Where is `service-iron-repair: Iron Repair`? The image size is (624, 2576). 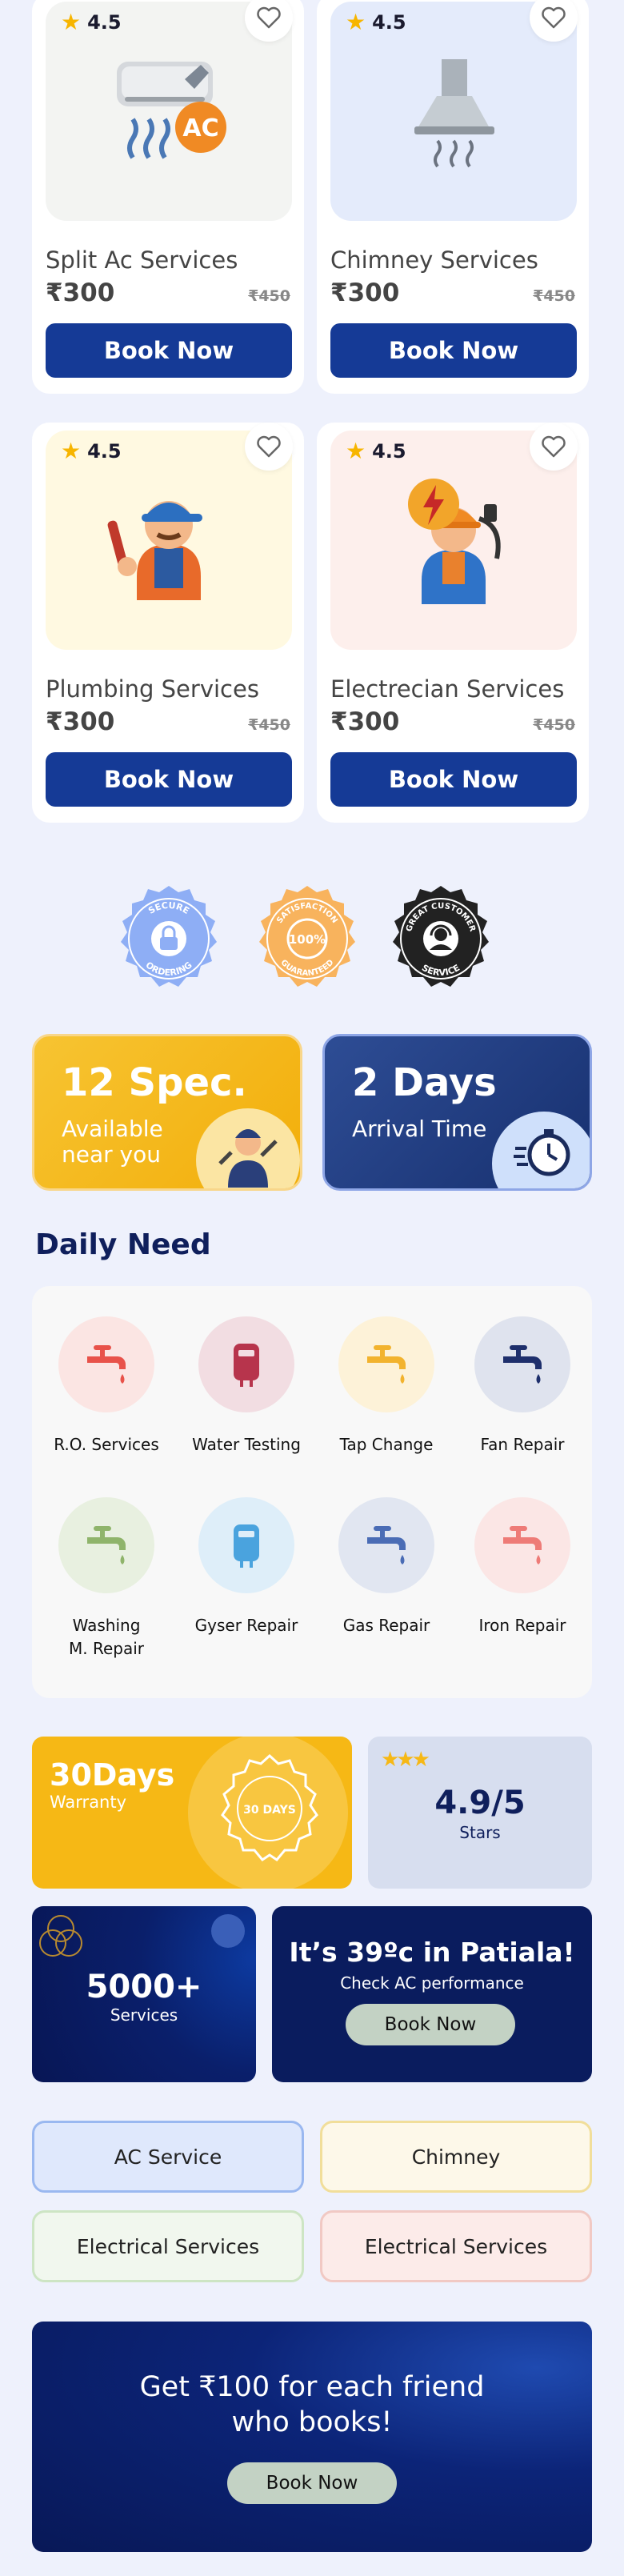 service-iron-repair: Iron Repair is located at coordinates (522, 1567).